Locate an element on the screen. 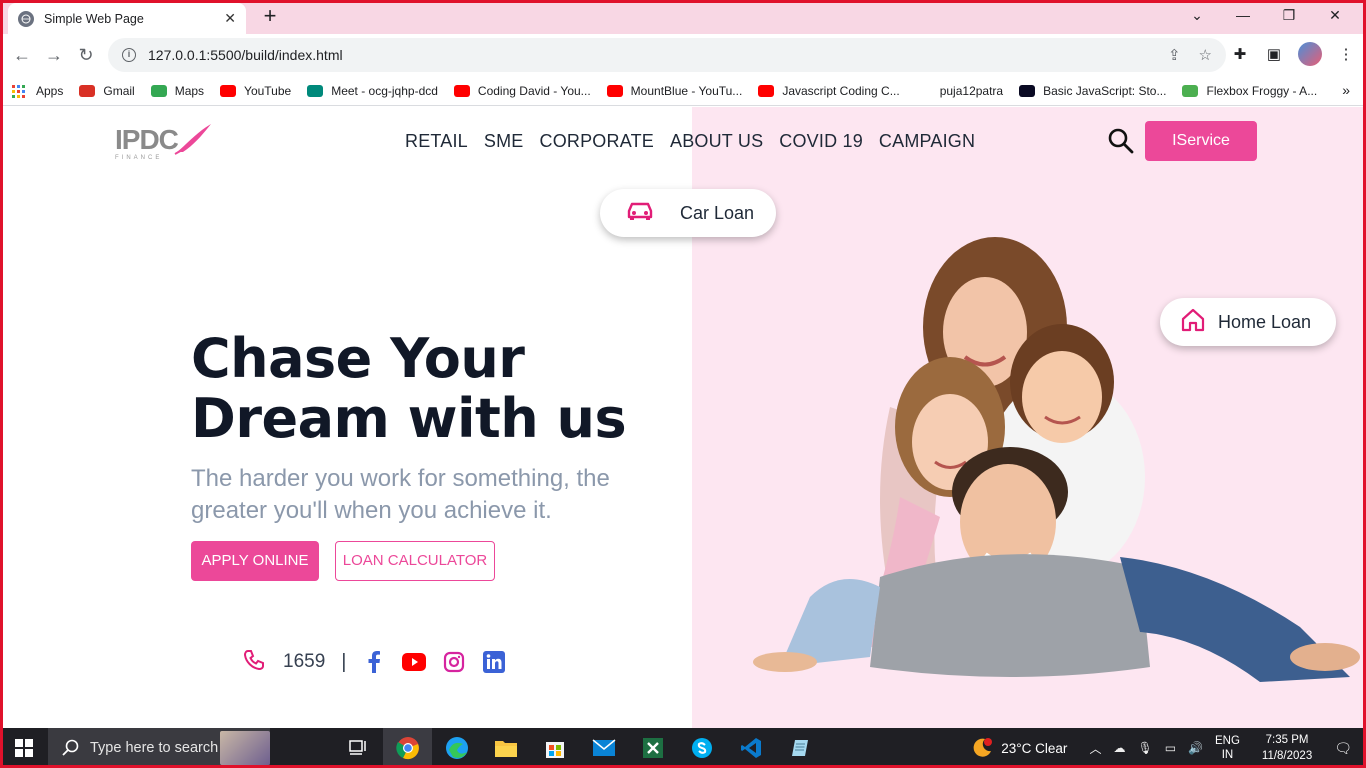 This screenshot has width=1366, height=768. excel-icon is located at coordinates (652, 748).